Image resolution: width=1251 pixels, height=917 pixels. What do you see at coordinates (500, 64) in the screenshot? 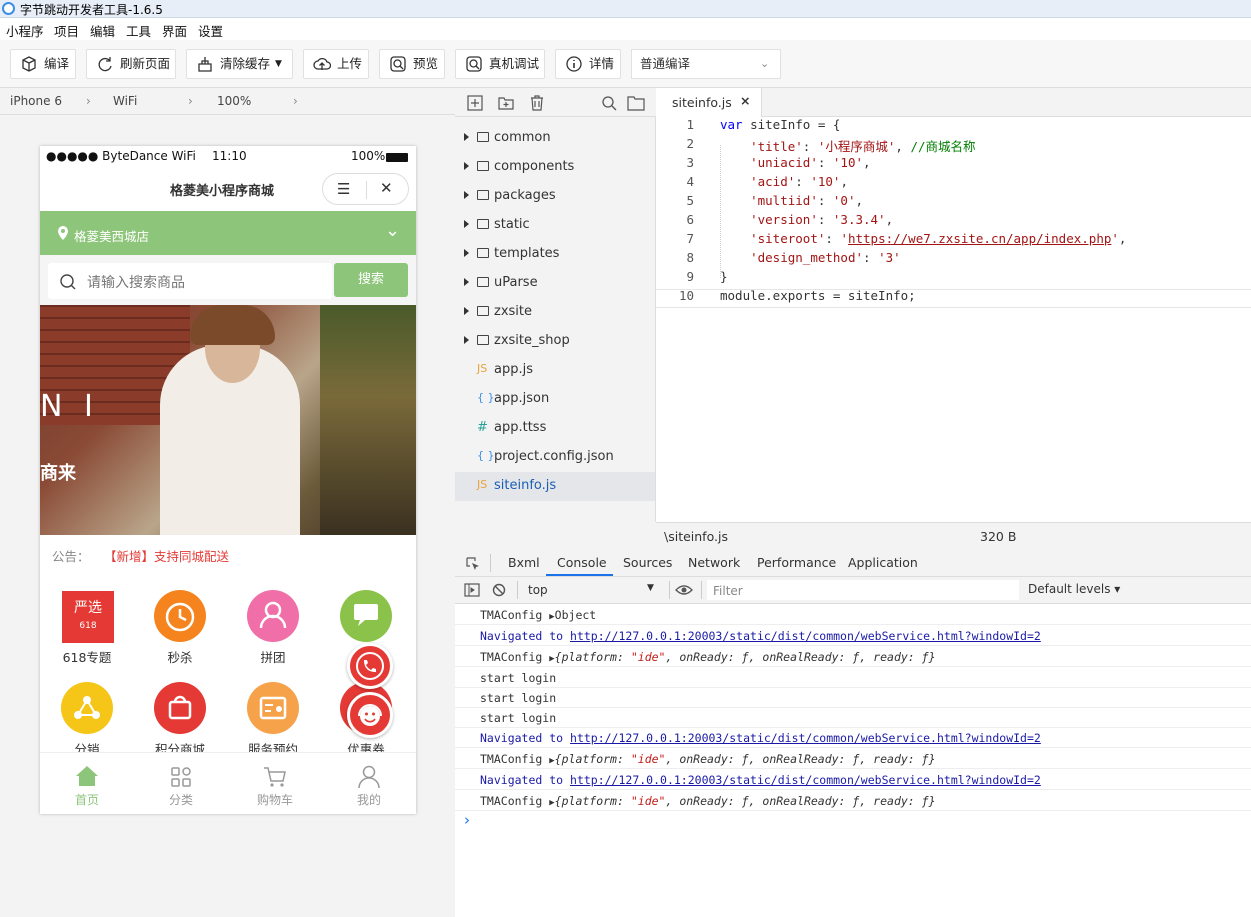
I see `remote-debug-button: 真机调试` at bounding box center [500, 64].